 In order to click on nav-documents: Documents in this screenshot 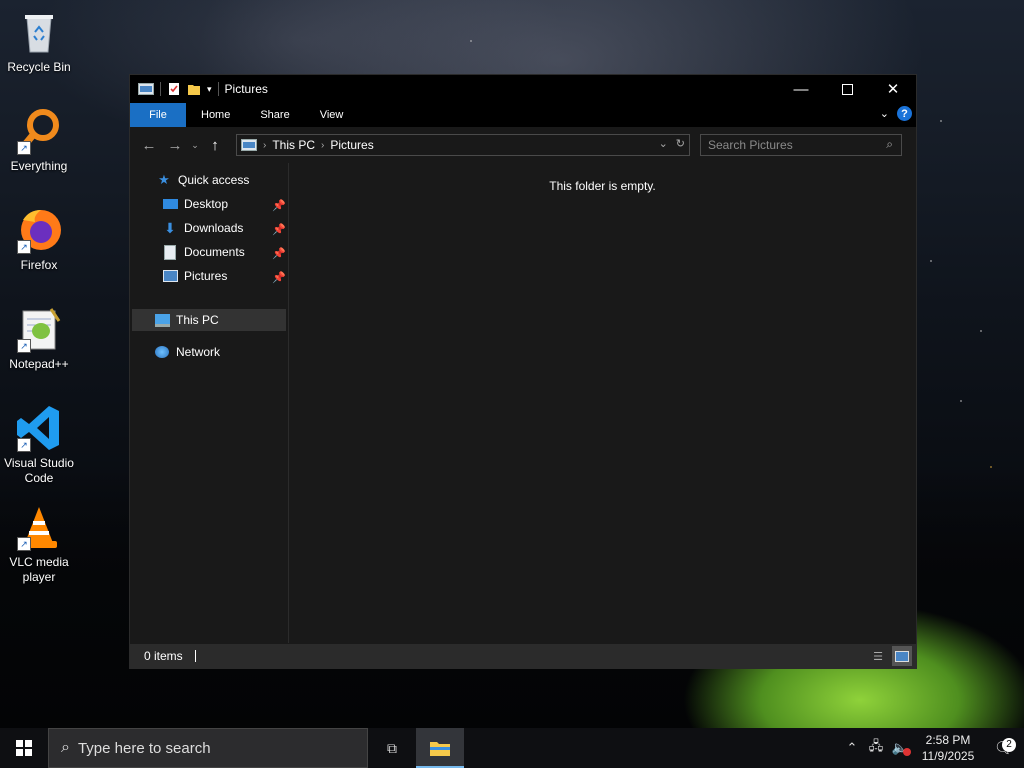, I will do `click(203, 252)`.